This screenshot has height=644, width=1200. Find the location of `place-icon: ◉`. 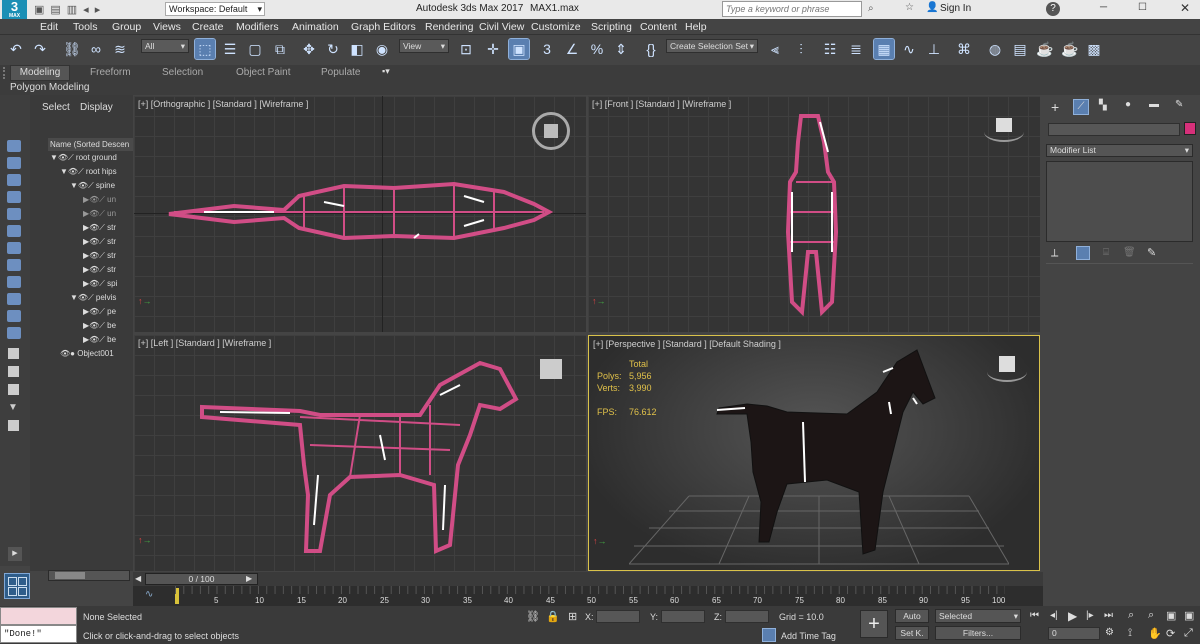

place-icon: ◉ is located at coordinates (382, 49).